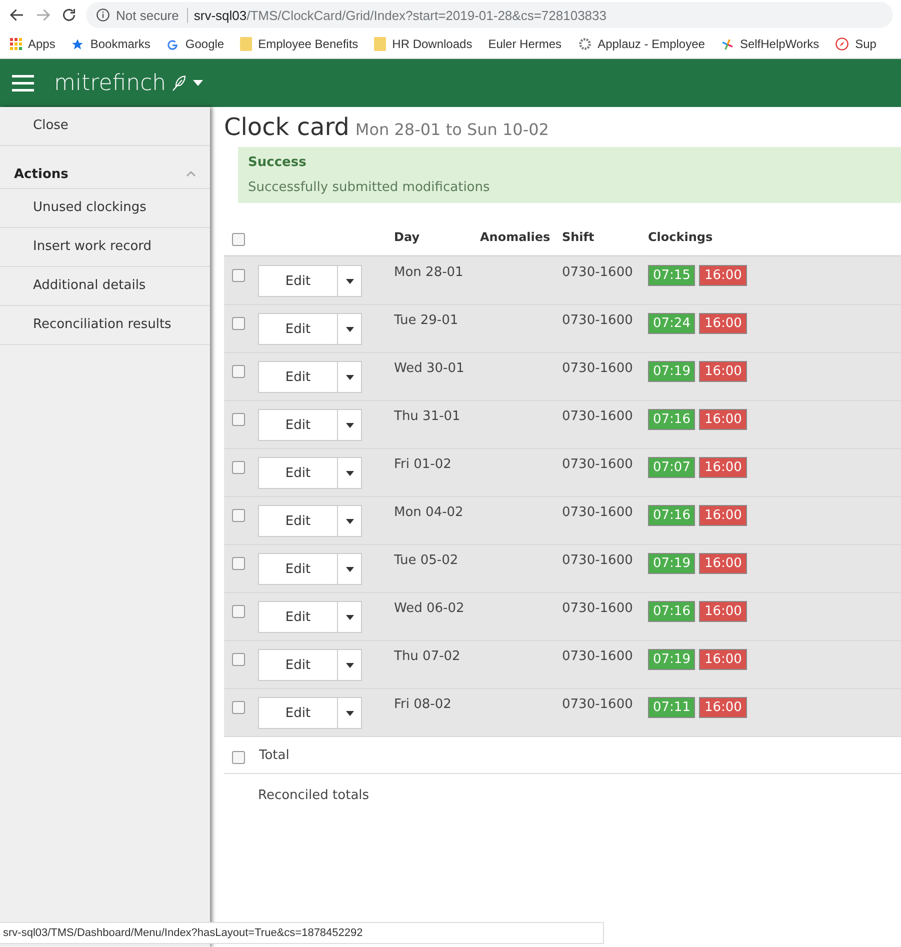 Image resolution: width=901 pixels, height=947 pixels. Describe the element at coordinates (105, 325) in the screenshot. I see `sidebar-item: Reconciliation results` at that location.